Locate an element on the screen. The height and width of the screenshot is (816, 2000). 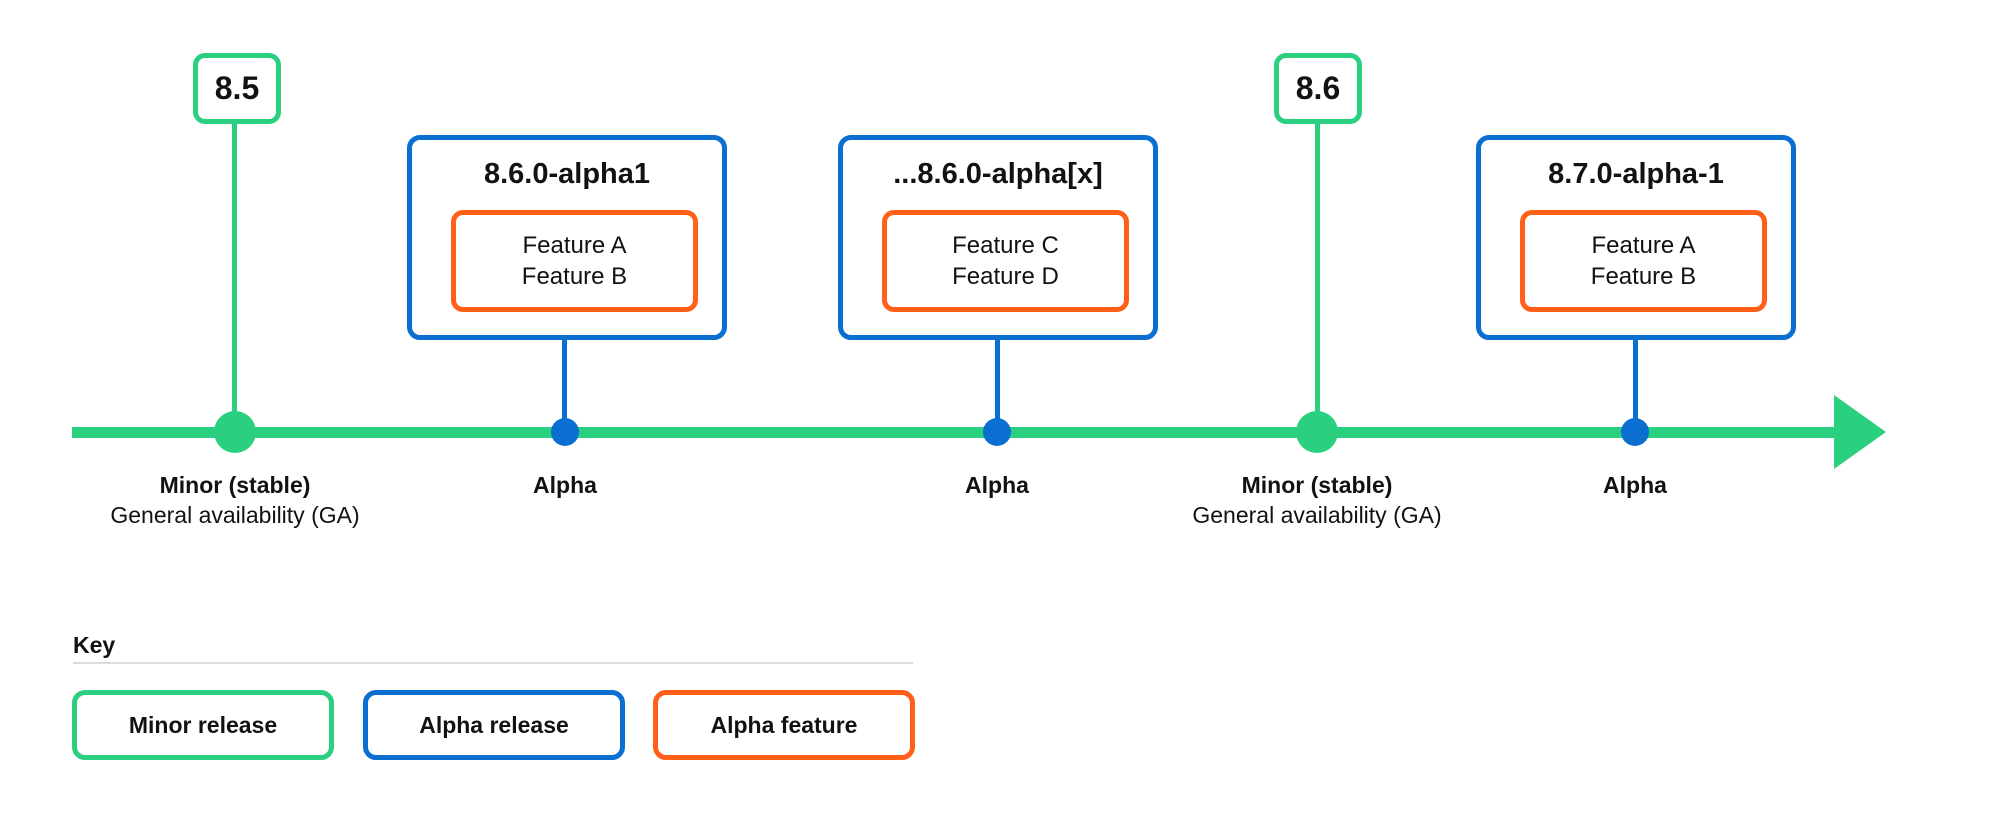
key-item-minor-release: Minor release is located at coordinates (203, 725).